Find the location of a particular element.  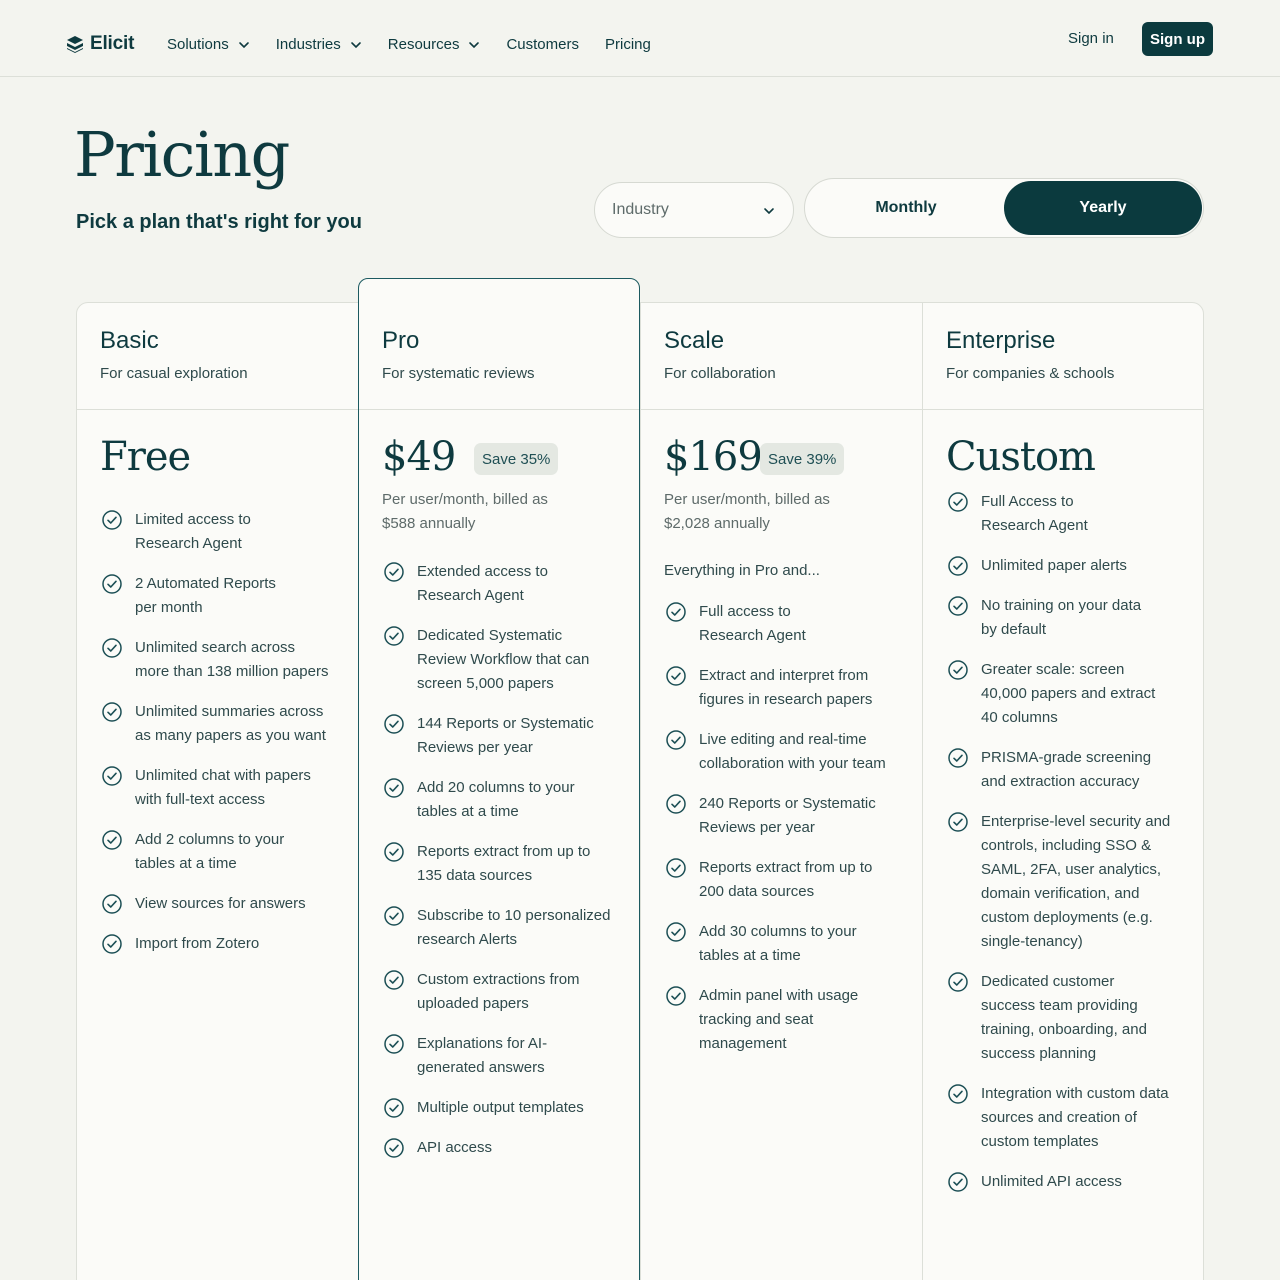

feature-text: API access is located at coordinates (454, 1148).